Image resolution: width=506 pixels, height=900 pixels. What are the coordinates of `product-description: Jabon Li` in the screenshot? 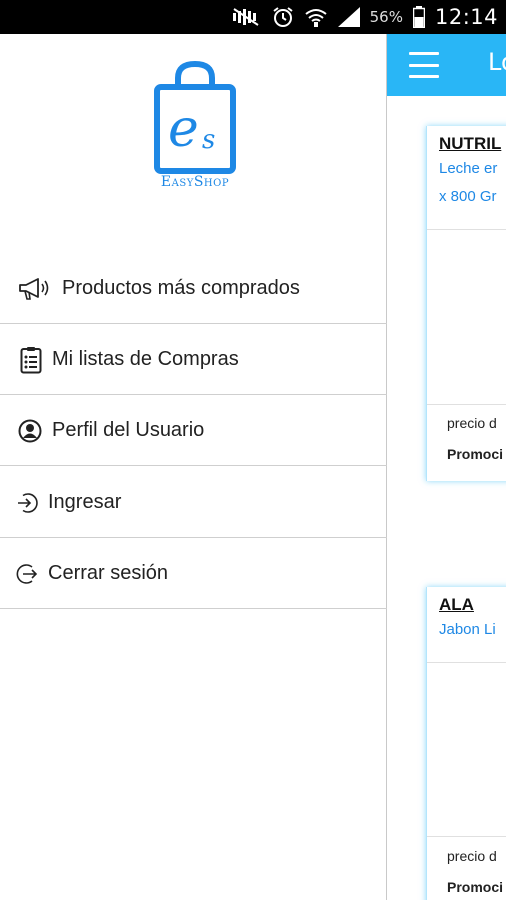 It's located at (467, 629).